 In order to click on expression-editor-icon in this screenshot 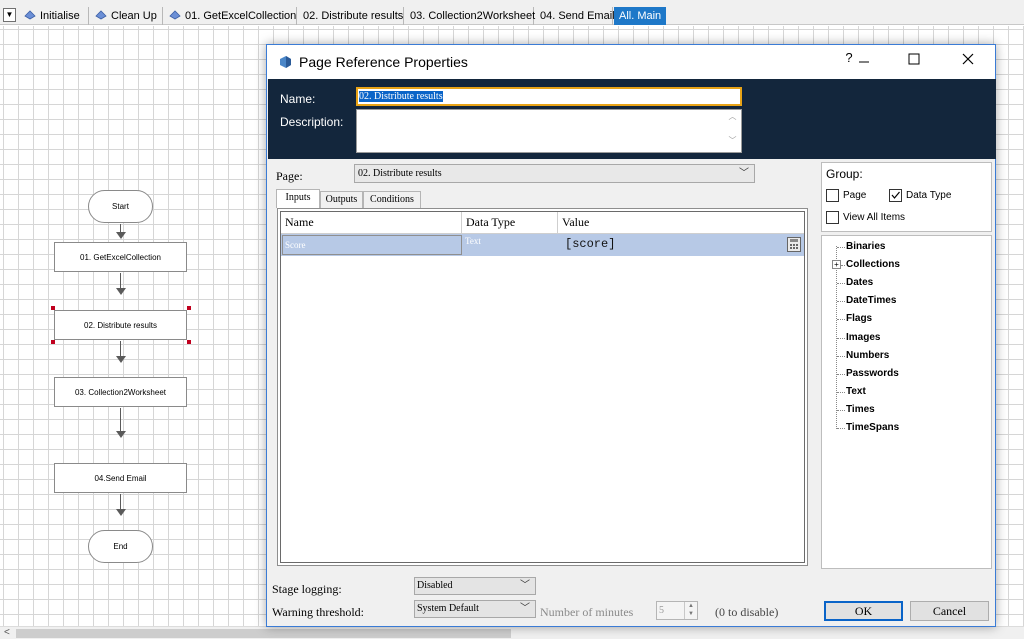, I will do `click(794, 244)`.